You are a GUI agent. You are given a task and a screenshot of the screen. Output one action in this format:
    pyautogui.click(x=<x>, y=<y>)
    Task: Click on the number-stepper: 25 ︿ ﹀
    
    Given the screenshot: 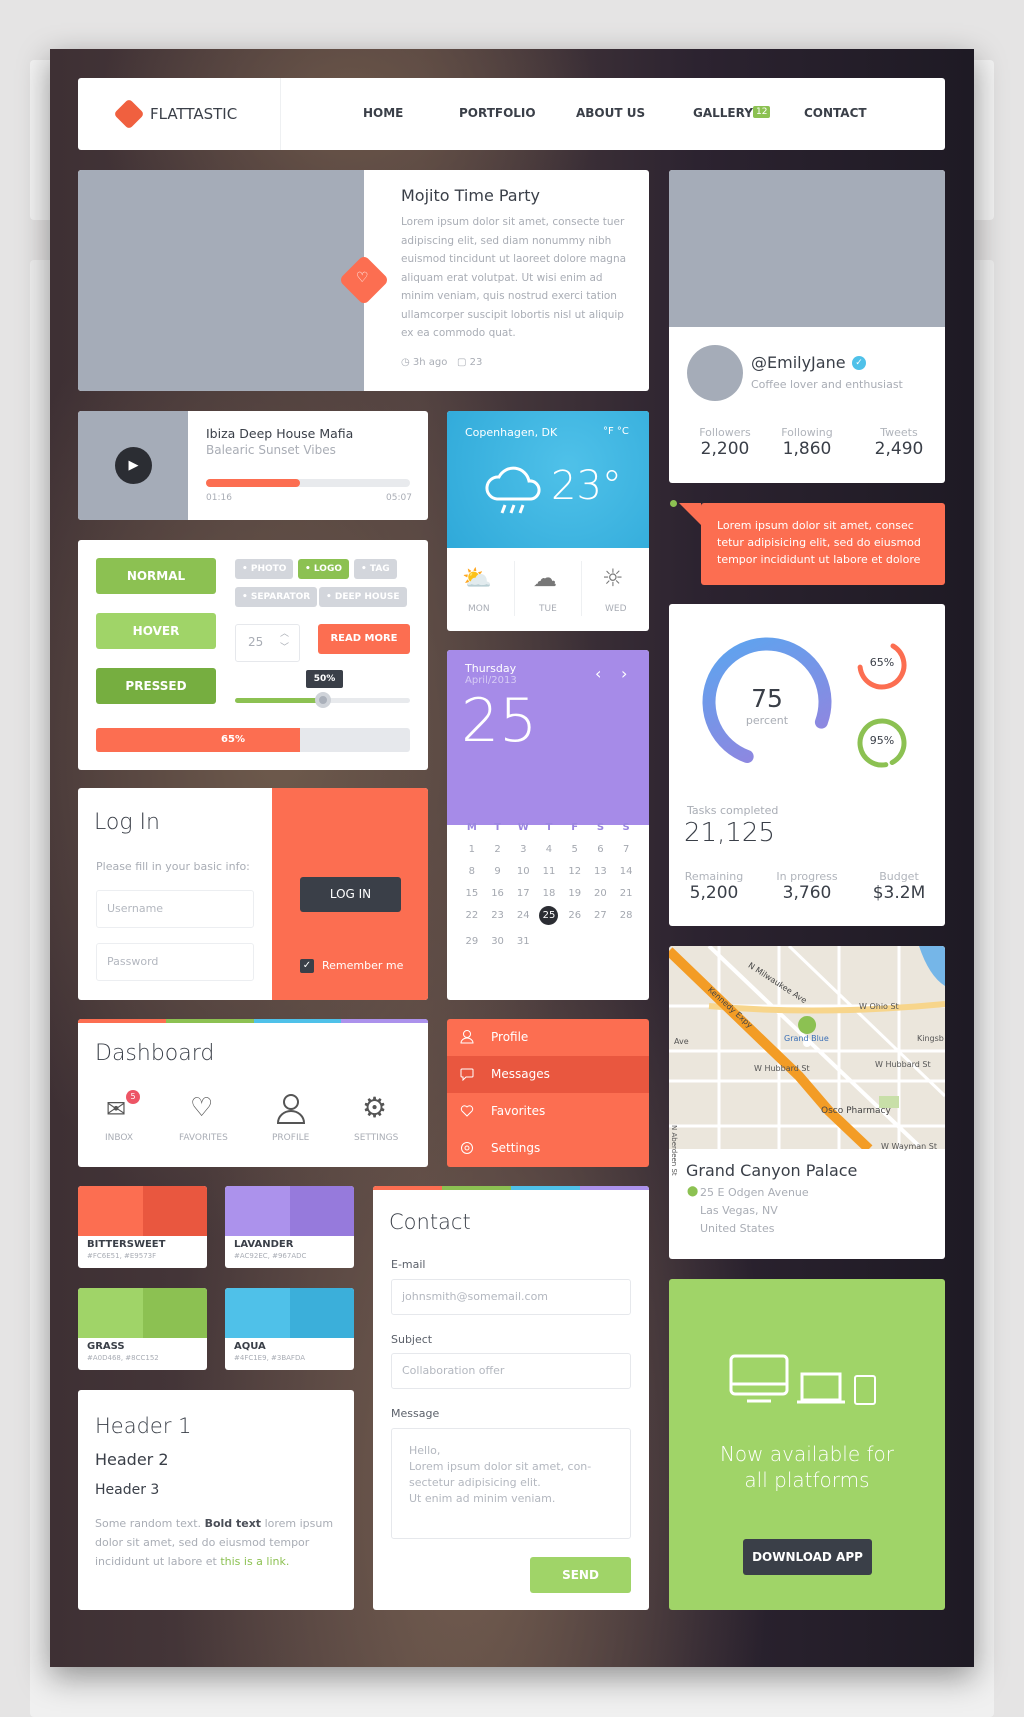 What is the action you would take?
    pyautogui.click(x=267, y=643)
    